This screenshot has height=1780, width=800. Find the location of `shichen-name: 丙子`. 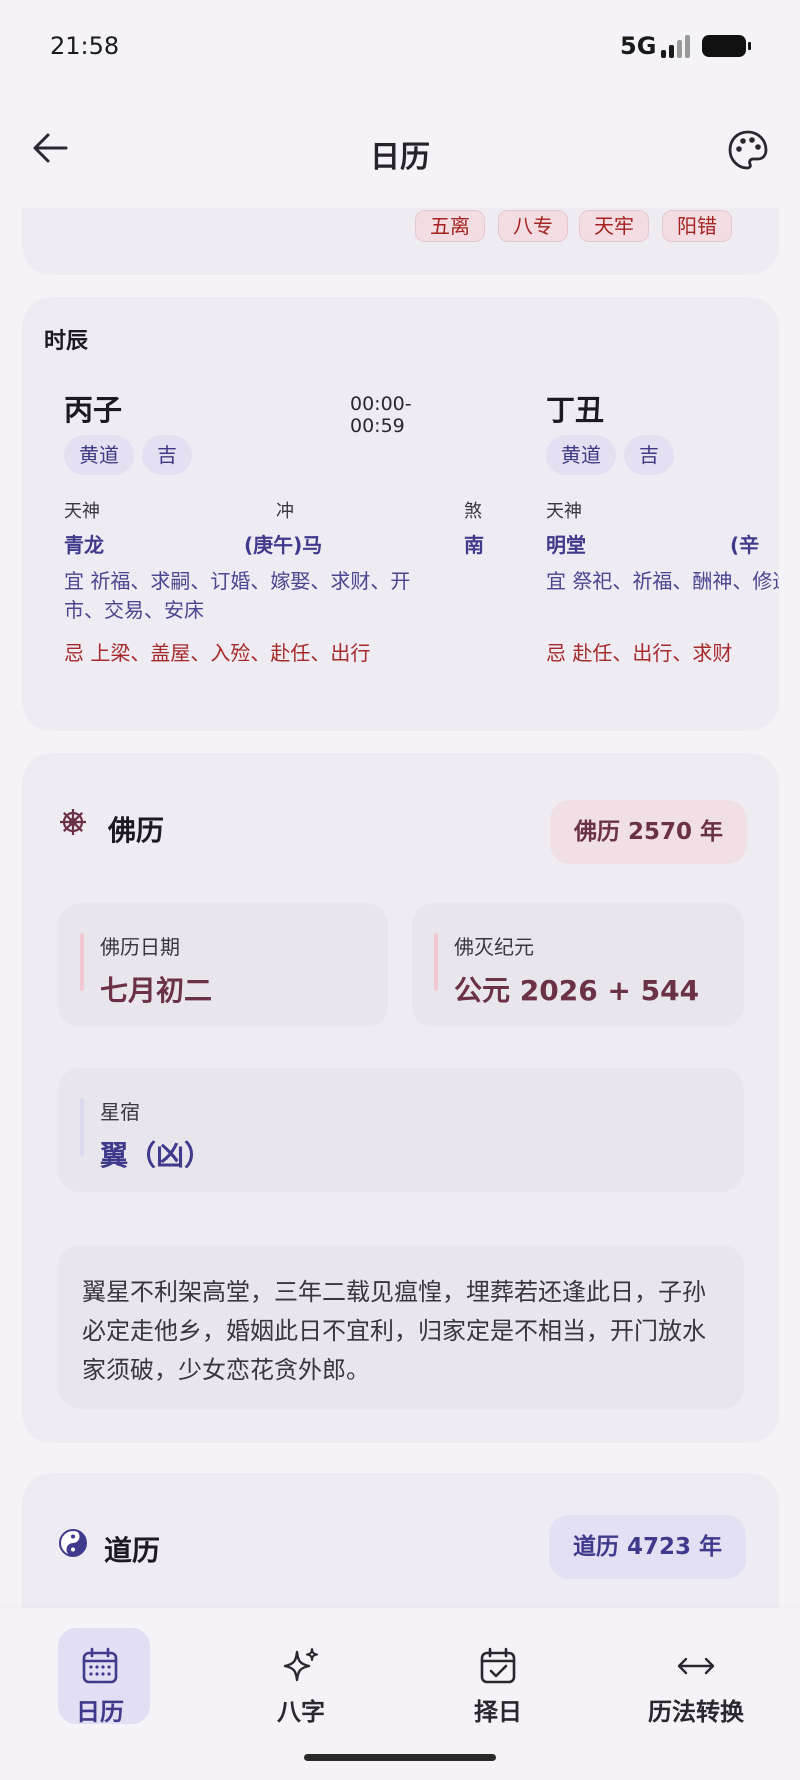

shichen-name: 丙子 is located at coordinates (93, 410).